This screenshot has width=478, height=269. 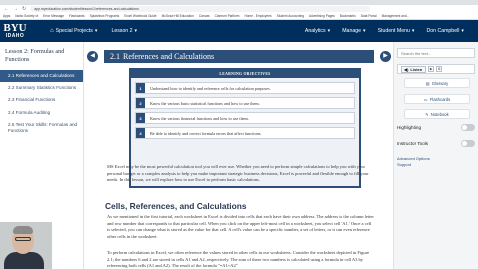 I want to click on highlighting-label: Highlighting, so click(x=409, y=127).